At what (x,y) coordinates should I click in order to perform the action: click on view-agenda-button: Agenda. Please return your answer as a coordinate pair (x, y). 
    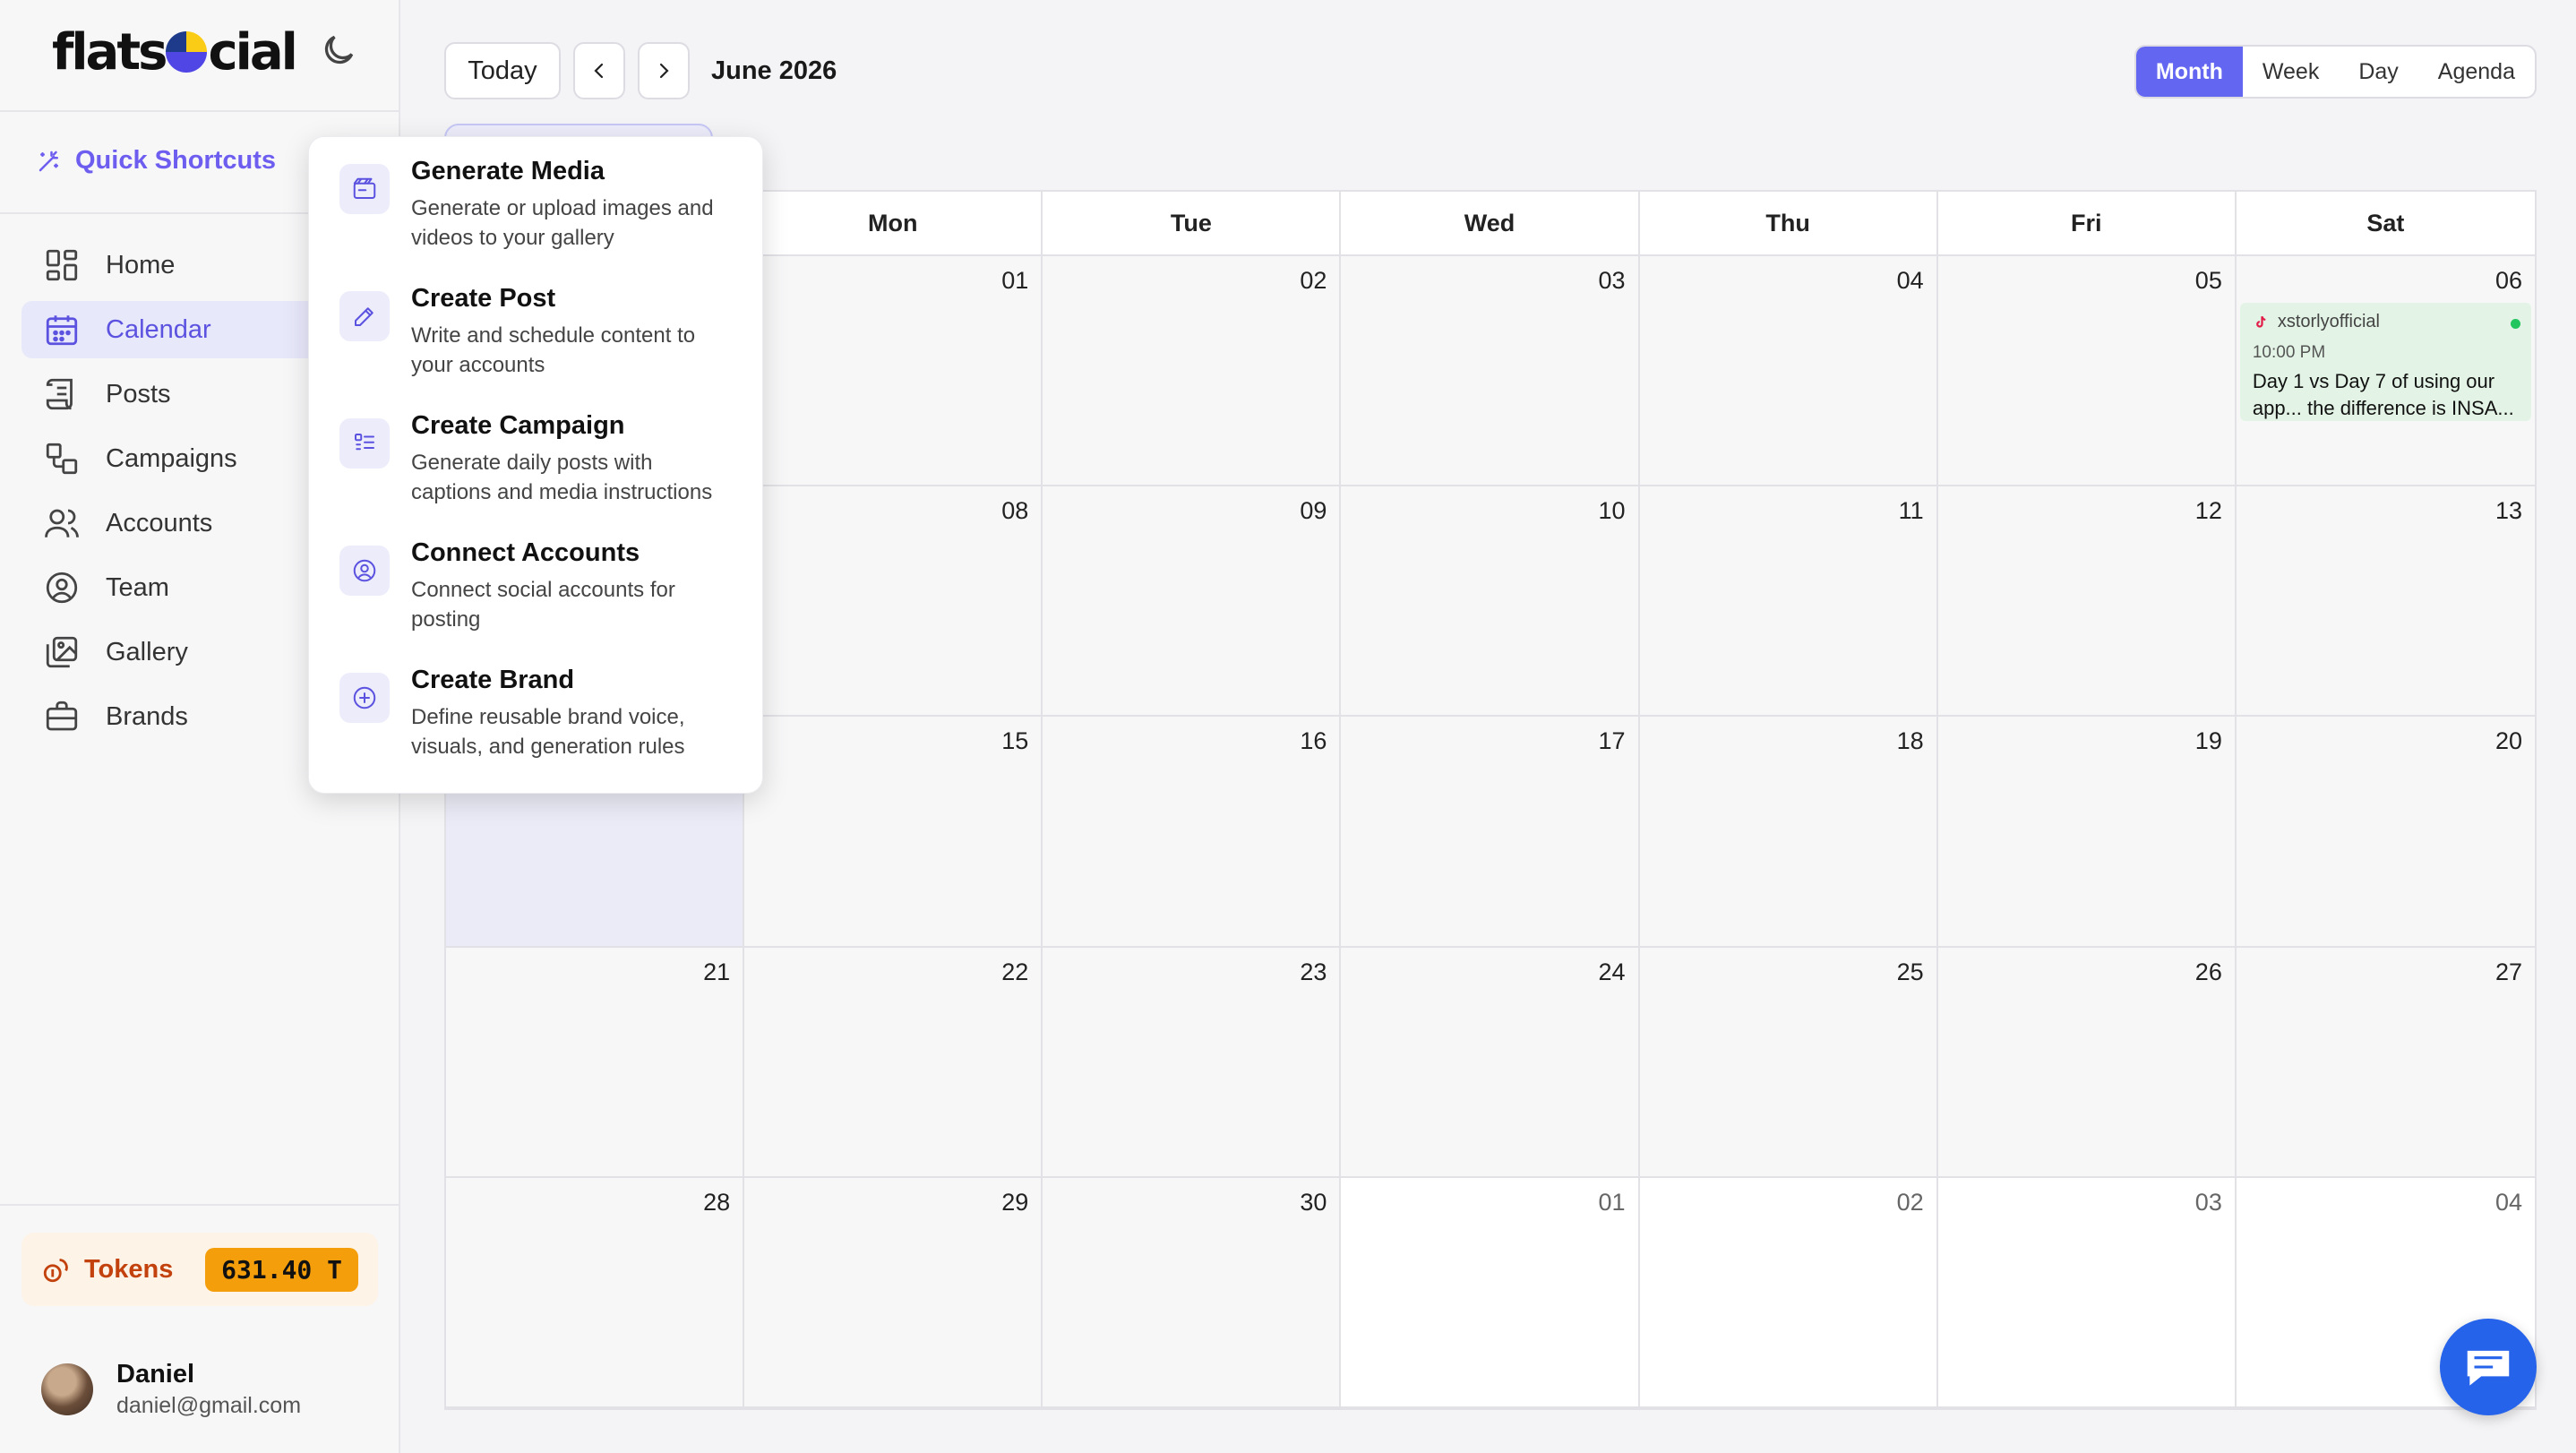
    Looking at the image, I should click on (2476, 72).